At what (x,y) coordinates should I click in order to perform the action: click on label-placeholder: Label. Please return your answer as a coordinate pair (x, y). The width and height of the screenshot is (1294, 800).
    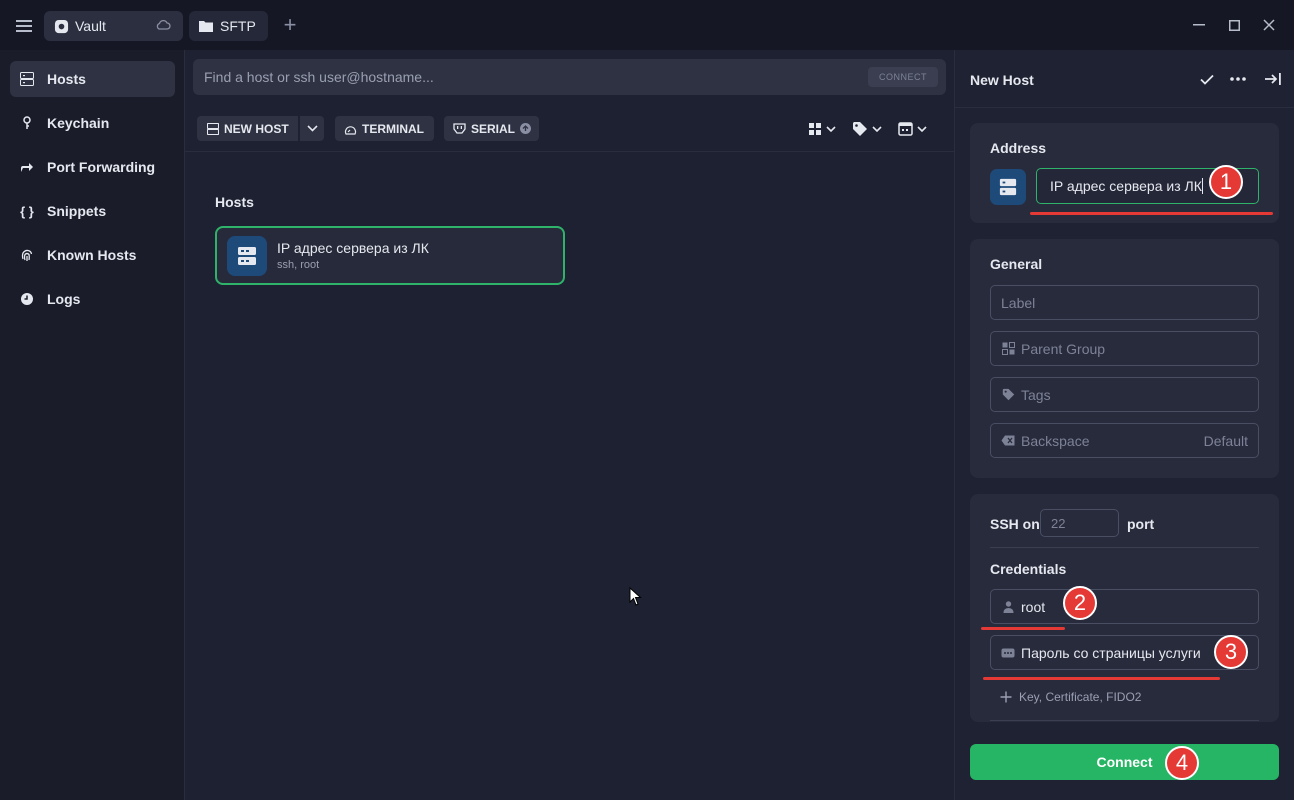
    Looking at the image, I should click on (1018, 302).